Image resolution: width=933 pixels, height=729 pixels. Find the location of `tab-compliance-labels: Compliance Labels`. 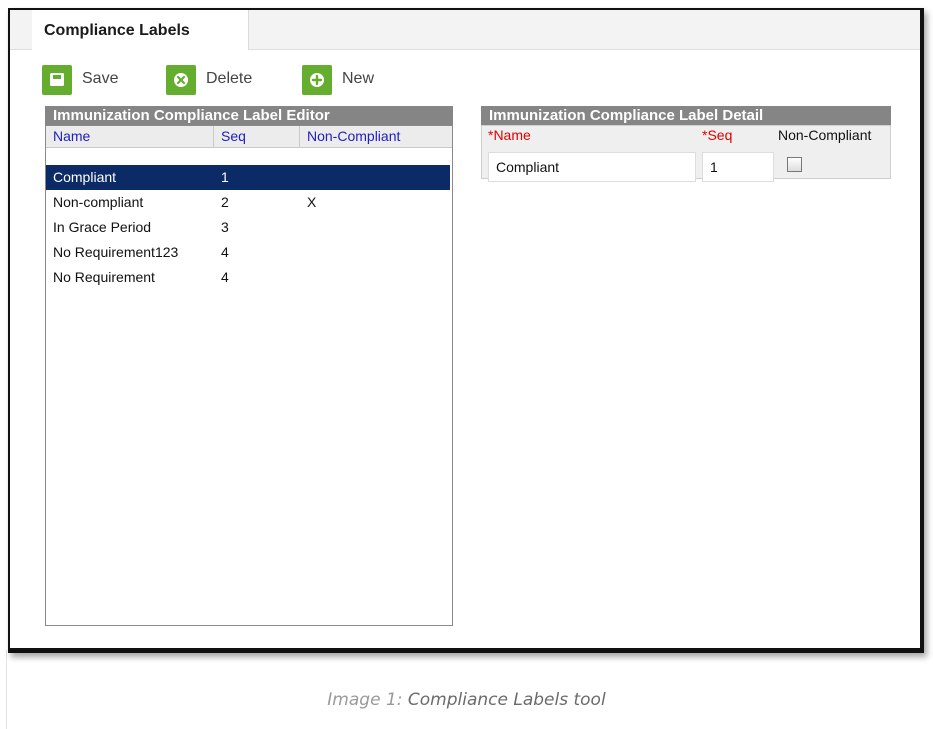

tab-compliance-labels: Compliance Labels is located at coordinates (140, 30).